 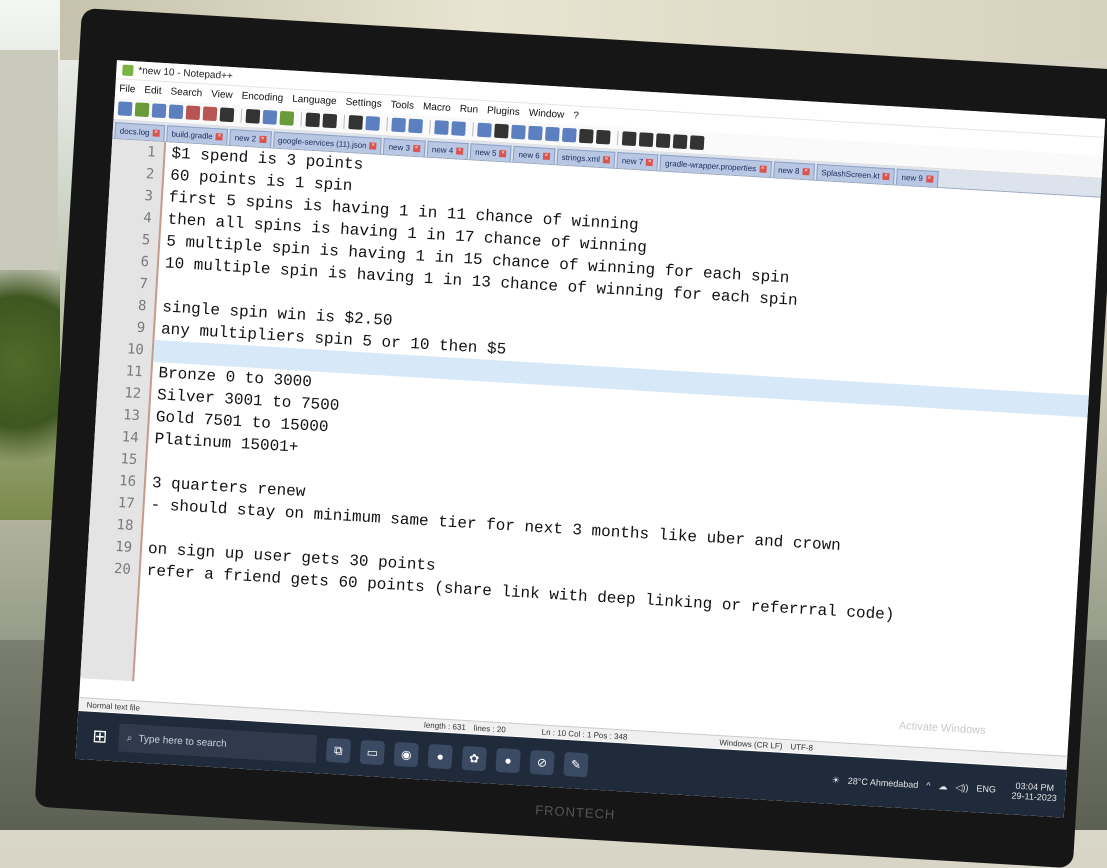 I want to click on tab-label: docs.log, so click(x=134, y=132).